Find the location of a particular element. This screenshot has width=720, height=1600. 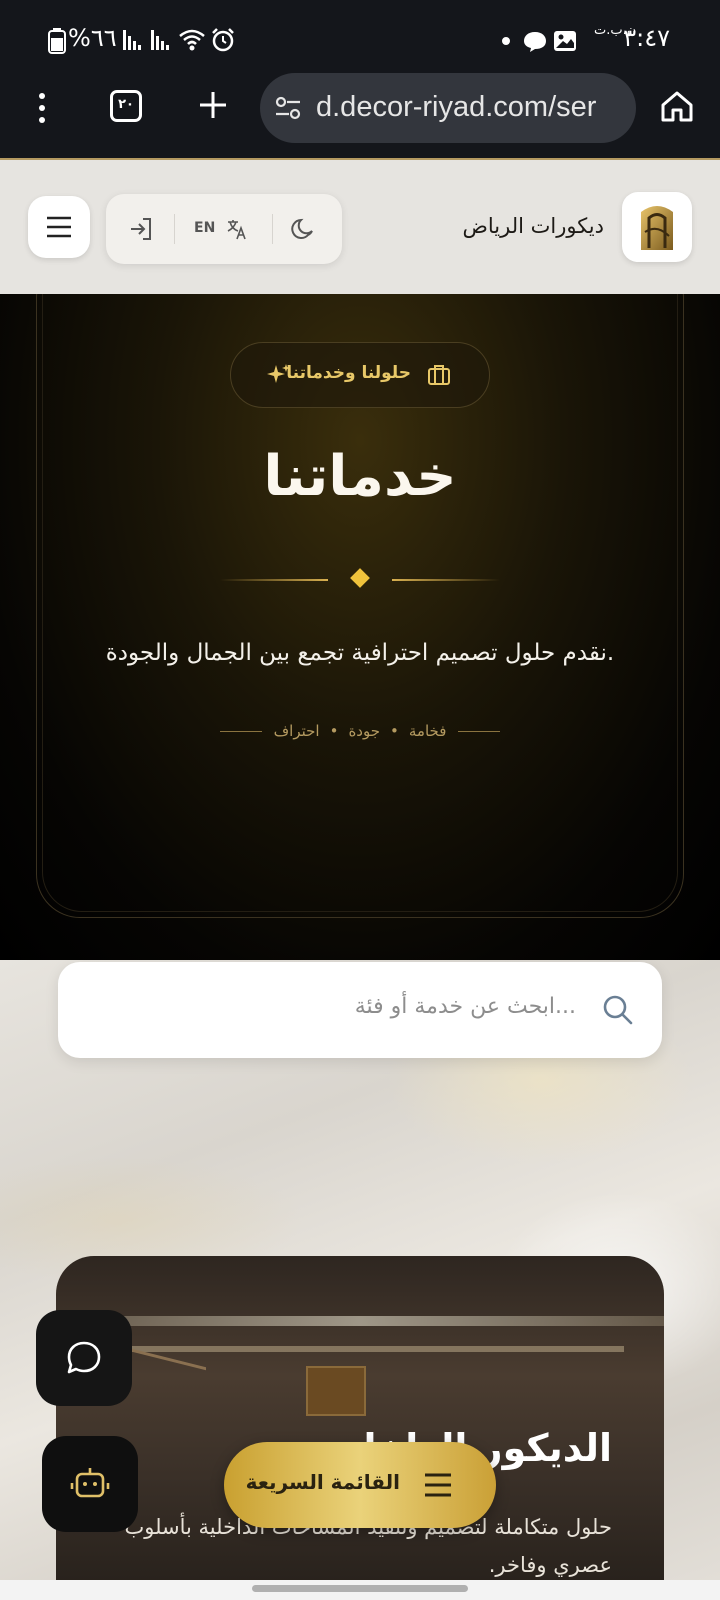

room-window is located at coordinates (336, 1391).